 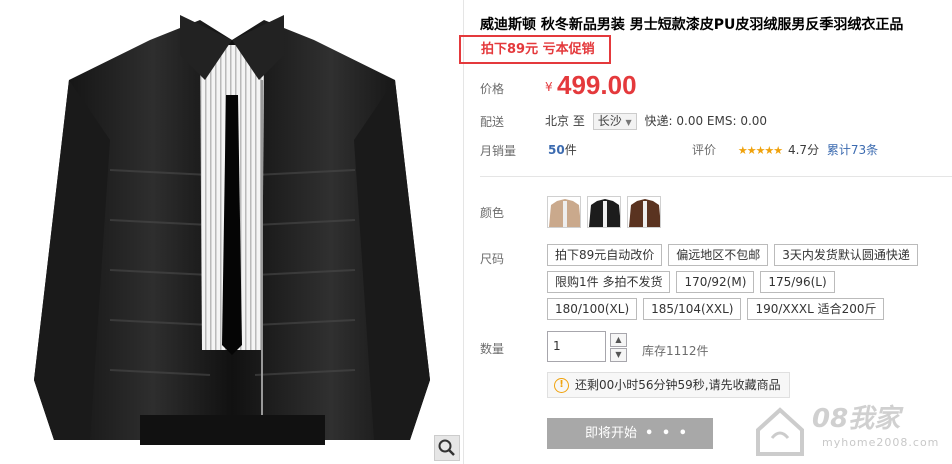 I want to click on black-jacket-thumbnail, so click(x=604, y=213).